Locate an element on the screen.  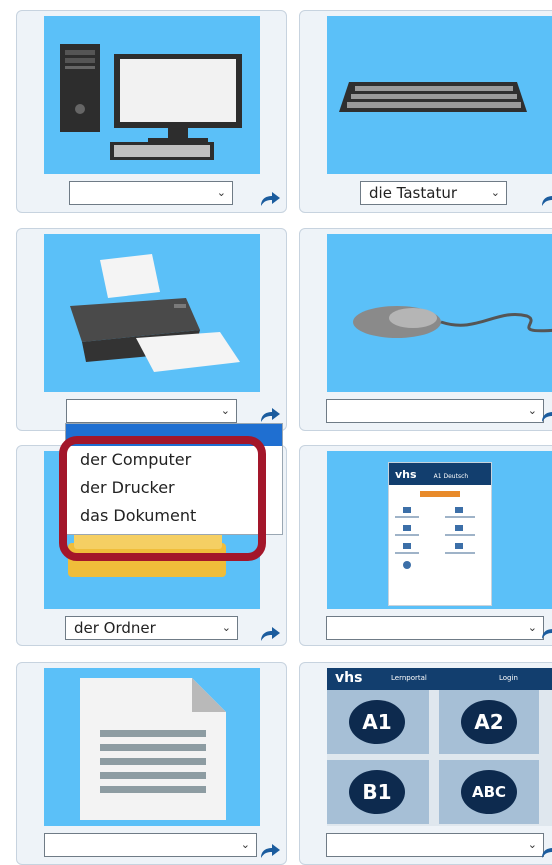
document-image is located at coordinates (152, 747).